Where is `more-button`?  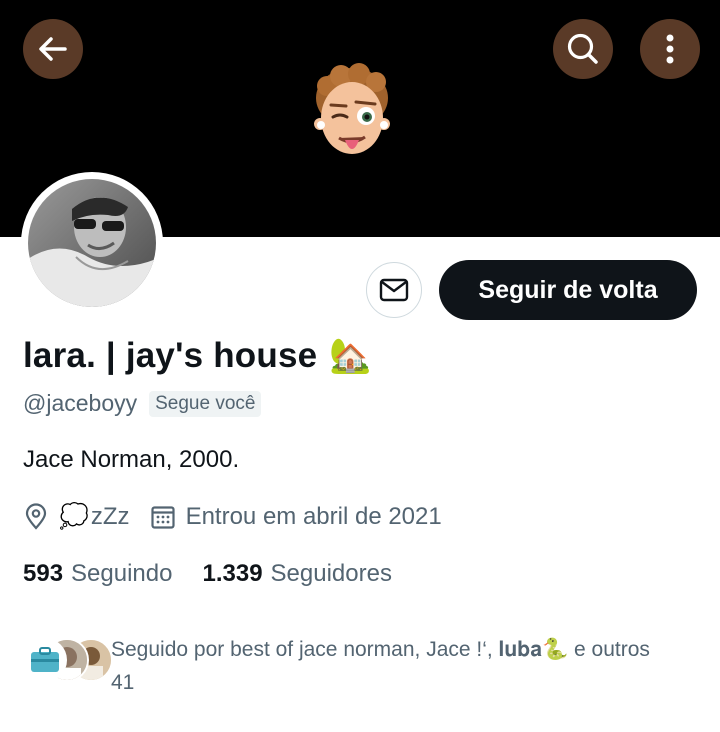
more-button is located at coordinates (670, 49).